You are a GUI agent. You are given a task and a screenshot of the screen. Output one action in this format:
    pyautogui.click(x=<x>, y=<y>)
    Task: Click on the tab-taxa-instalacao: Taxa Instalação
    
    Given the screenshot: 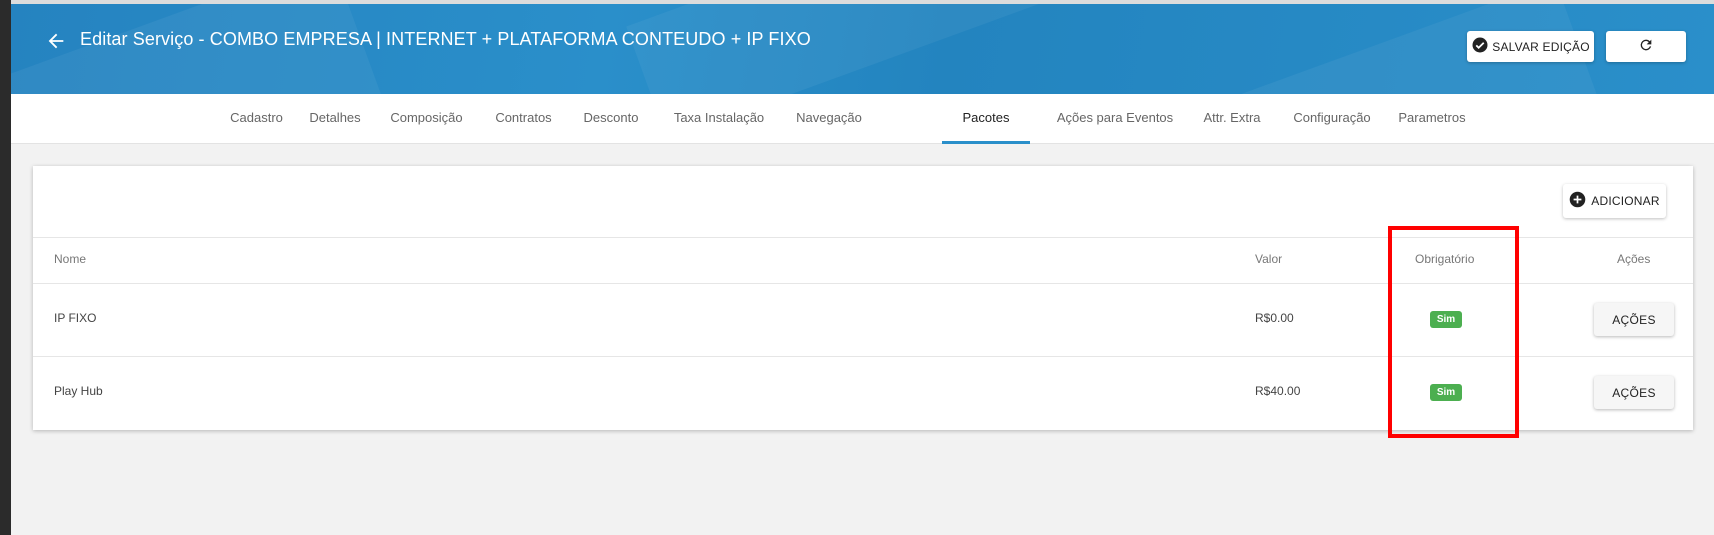 What is the action you would take?
    pyautogui.click(x=719, y=119)
    